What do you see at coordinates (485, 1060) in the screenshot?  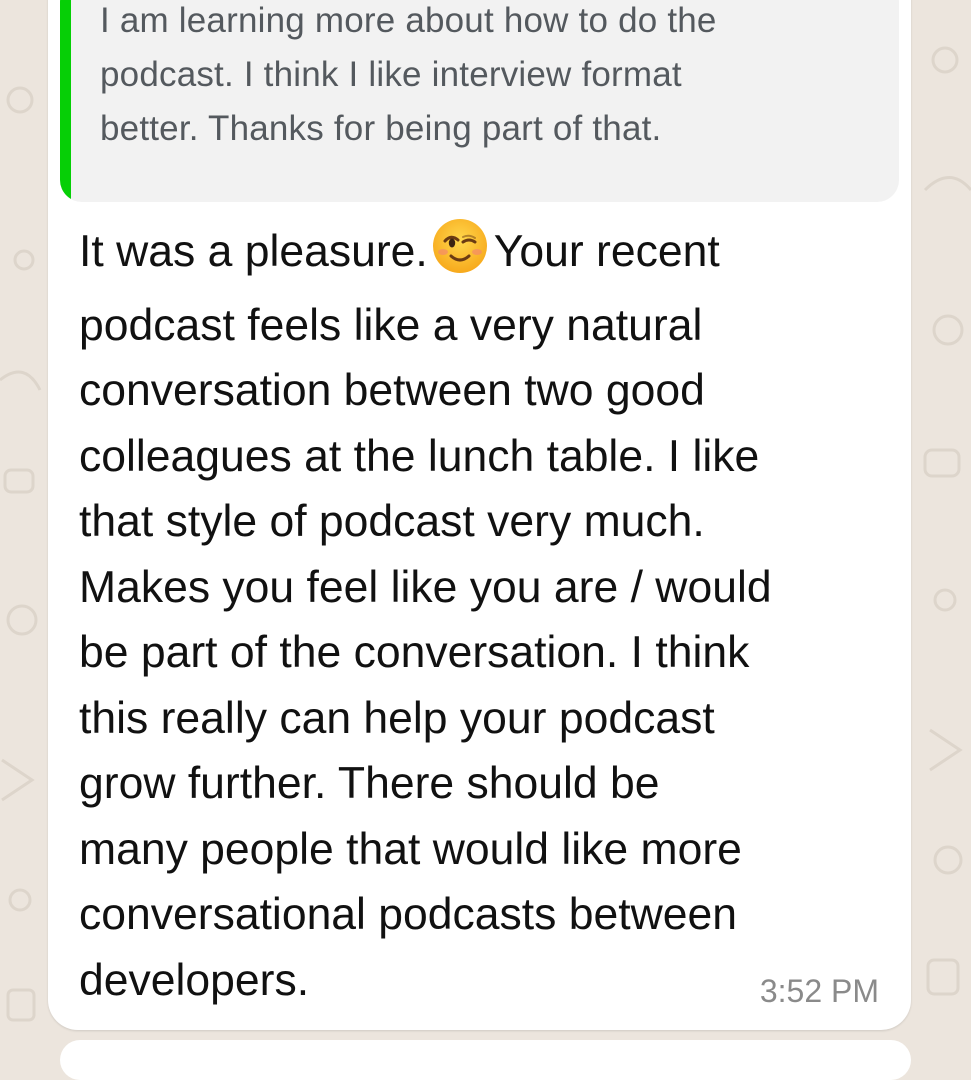 I see `next-message-bubble` at bounding box center [485, 1060].